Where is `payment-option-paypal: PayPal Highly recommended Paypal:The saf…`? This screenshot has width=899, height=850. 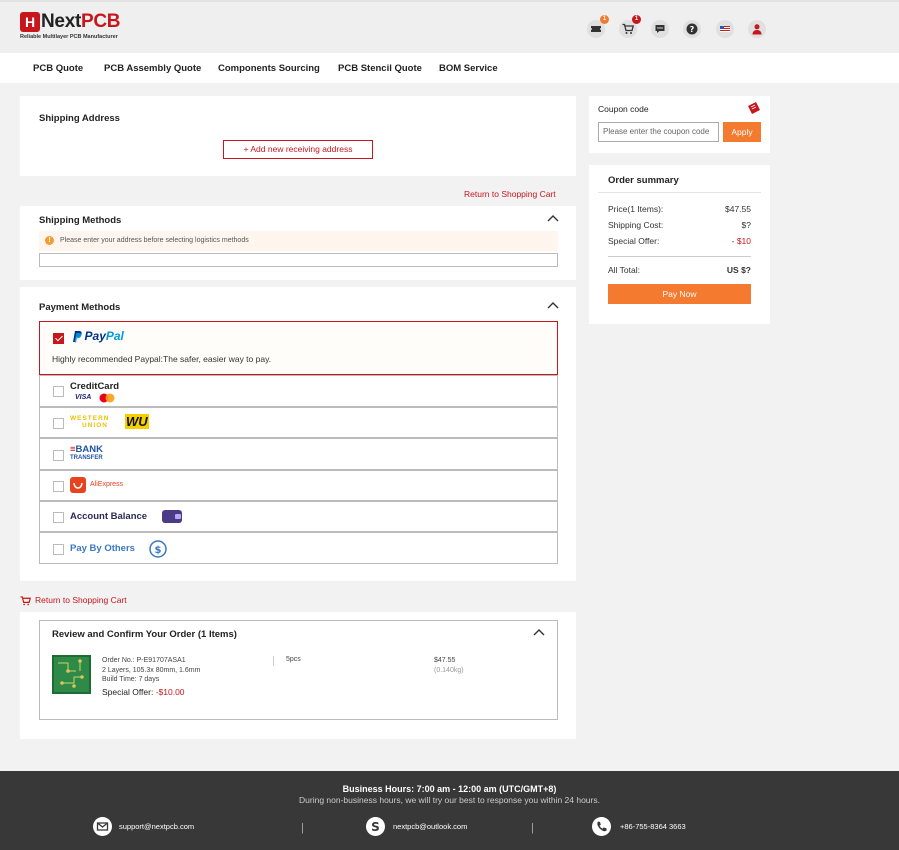 payment-option-paypal: PayPal Highly recommended Paypal:The saf… is located at coordinates (298, 348).